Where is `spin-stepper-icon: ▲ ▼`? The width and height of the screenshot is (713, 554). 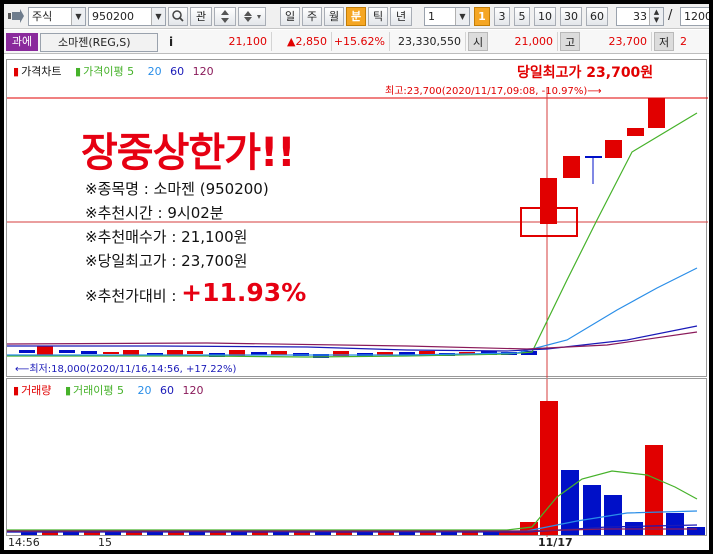 spin-stepper-icon: ▲ ▼ is located at coordinates (656, 16).